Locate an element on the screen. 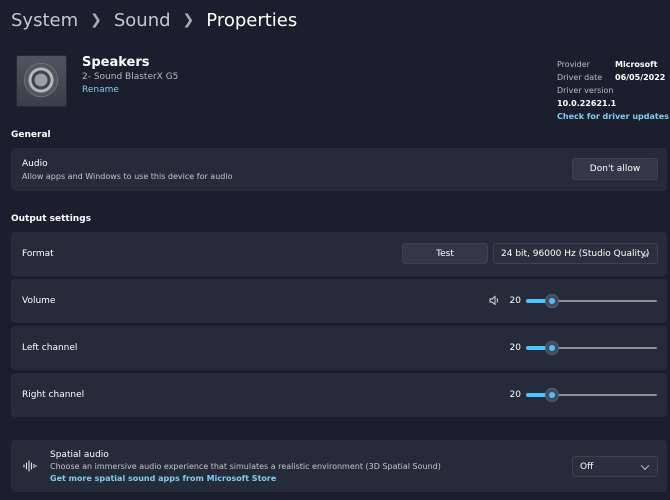 Image resolution: width=670 pixels, height=500 pixels. right-channel-slider is located at coordinates (591, 395).